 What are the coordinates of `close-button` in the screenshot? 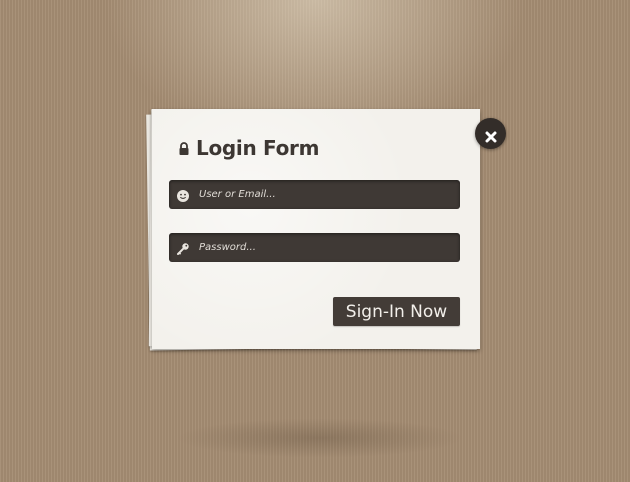 It's located at (490, 133).